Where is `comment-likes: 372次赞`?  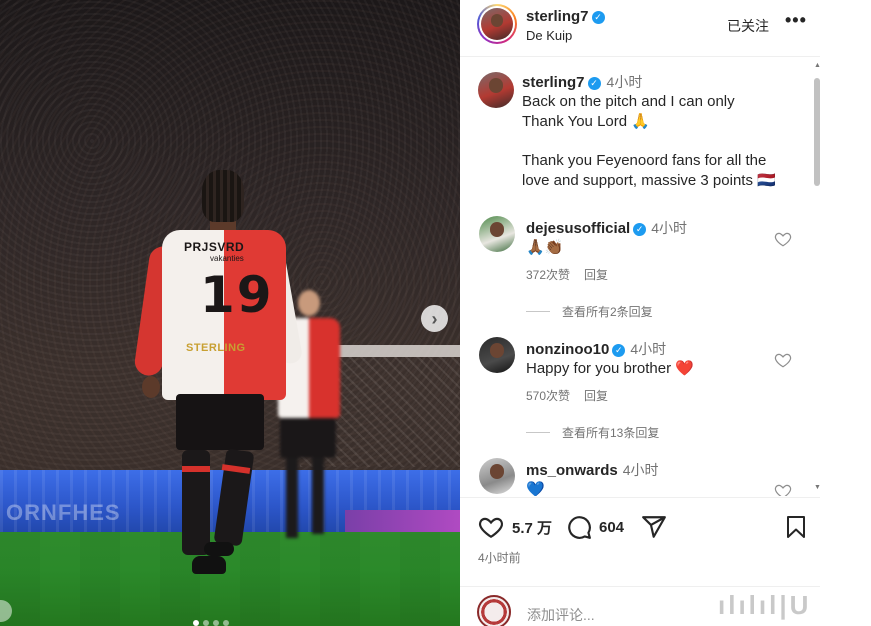 comment-likes: 372次赞 is located at coordinates (548, 275).